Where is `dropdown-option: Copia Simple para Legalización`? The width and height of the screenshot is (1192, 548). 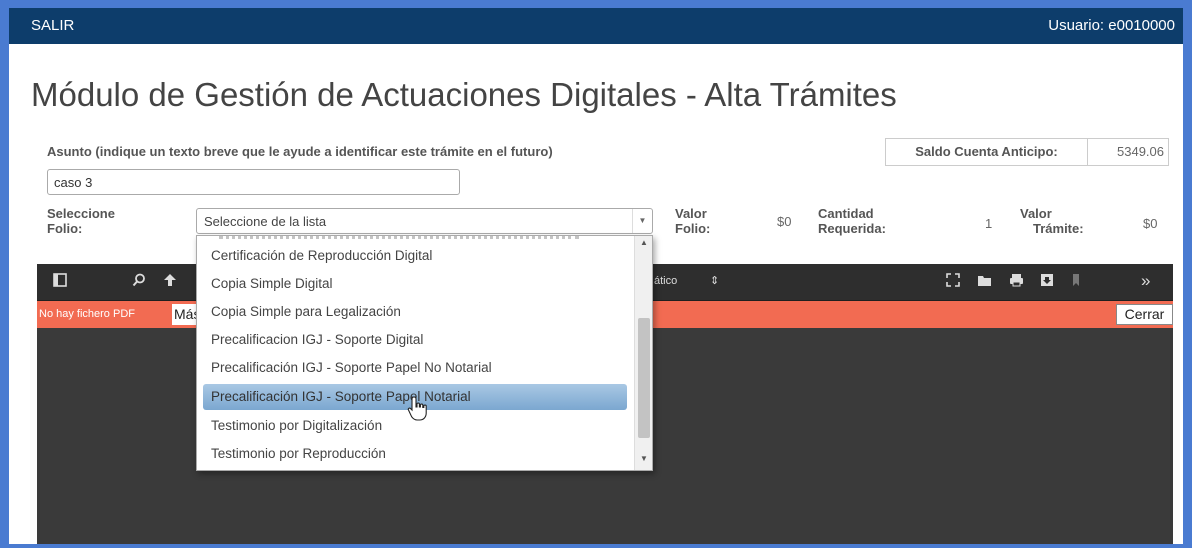
dropdown-option: Copia Simple para Legalización is located at coordinates (415, 312).